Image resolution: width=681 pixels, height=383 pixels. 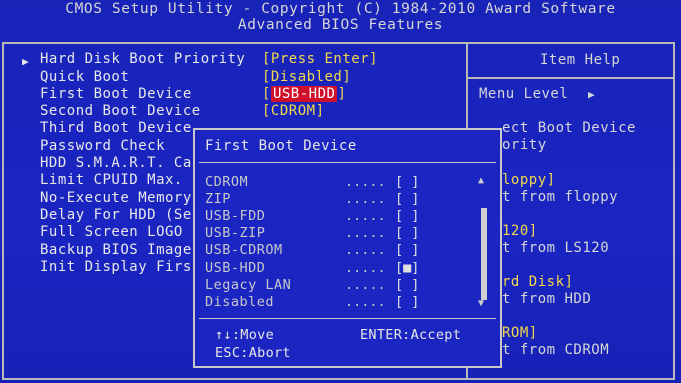 I want to click on item-help-title: Item Help, so click(x=580, y=60).